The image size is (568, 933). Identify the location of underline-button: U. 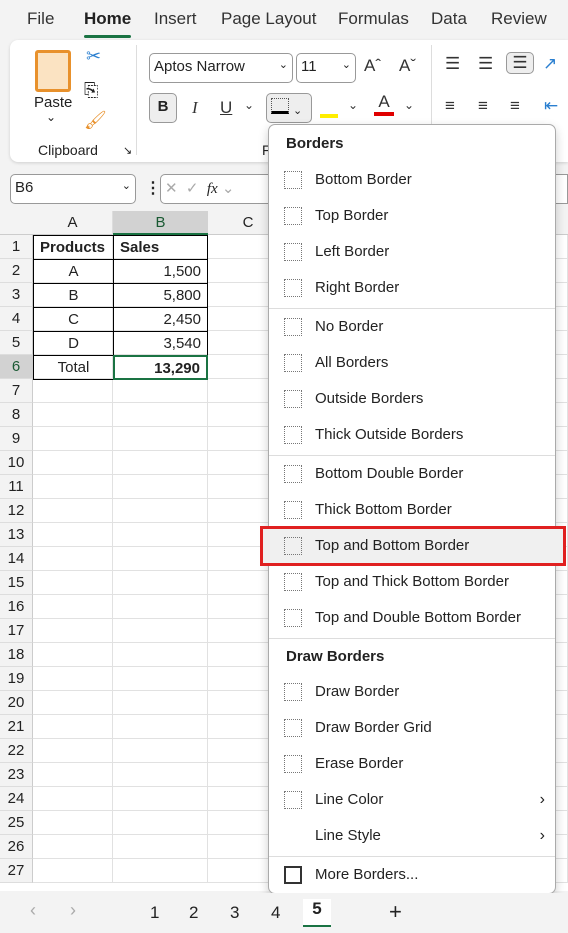
(226, 108).